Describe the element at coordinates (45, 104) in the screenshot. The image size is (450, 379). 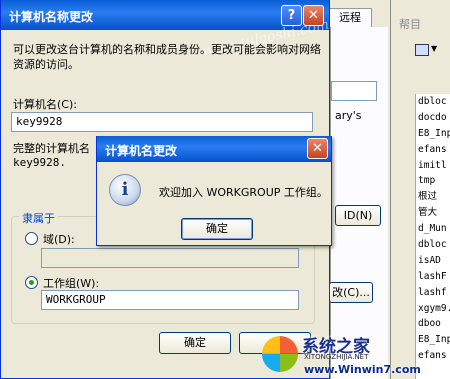
I see `computer-name-label: 计算机名(C):` at that location.